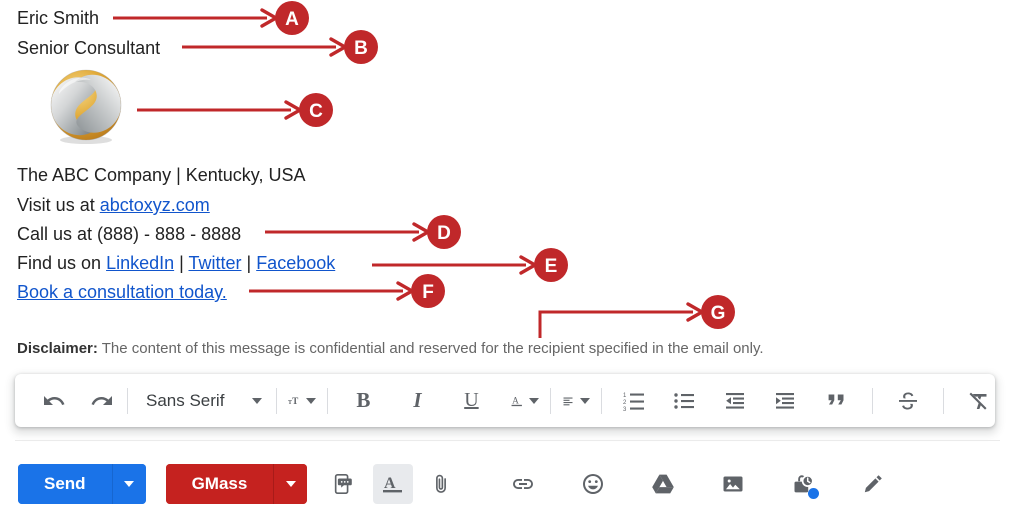  What do you see at coordinates (979, 401) in the screenshot?
I see `remove-formatting-icon` at bounding box center [979, 401].